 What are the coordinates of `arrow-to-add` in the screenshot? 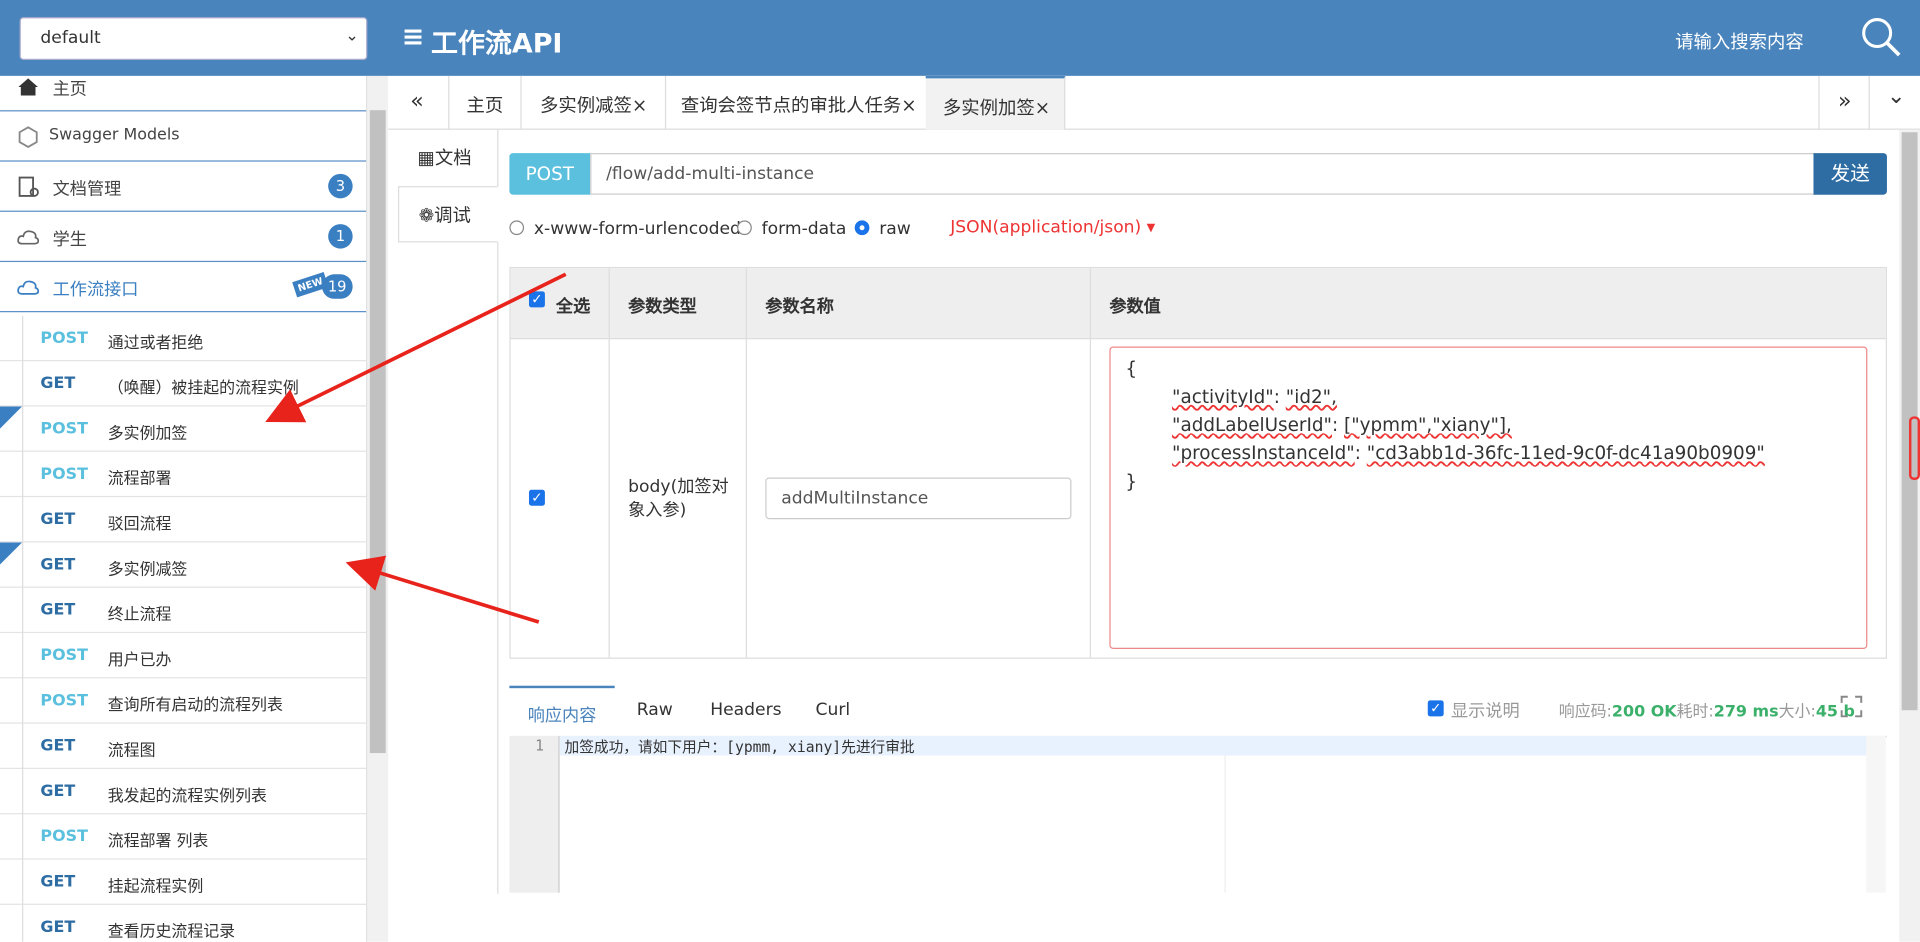 It's located at (416, 347).